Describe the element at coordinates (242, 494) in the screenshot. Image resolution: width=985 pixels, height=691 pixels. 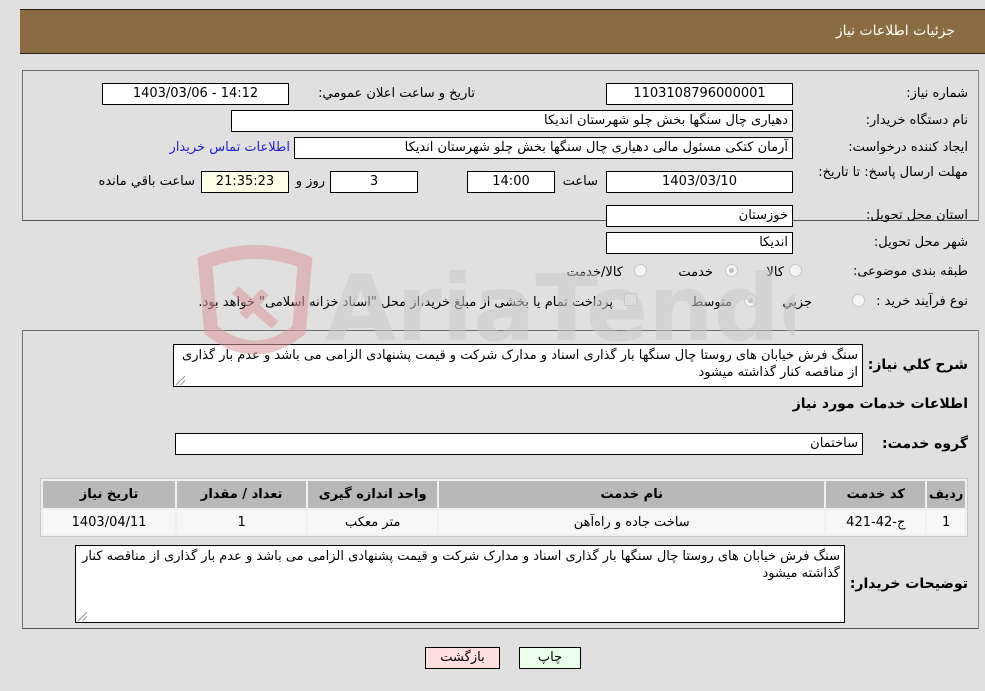
I see `col-header-quantity: تعداد / مقدار` at that location.